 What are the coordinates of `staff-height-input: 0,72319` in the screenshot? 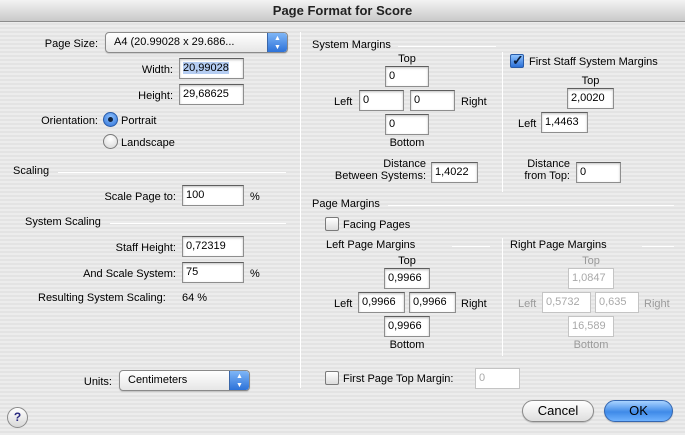 It's located at (213, 246).